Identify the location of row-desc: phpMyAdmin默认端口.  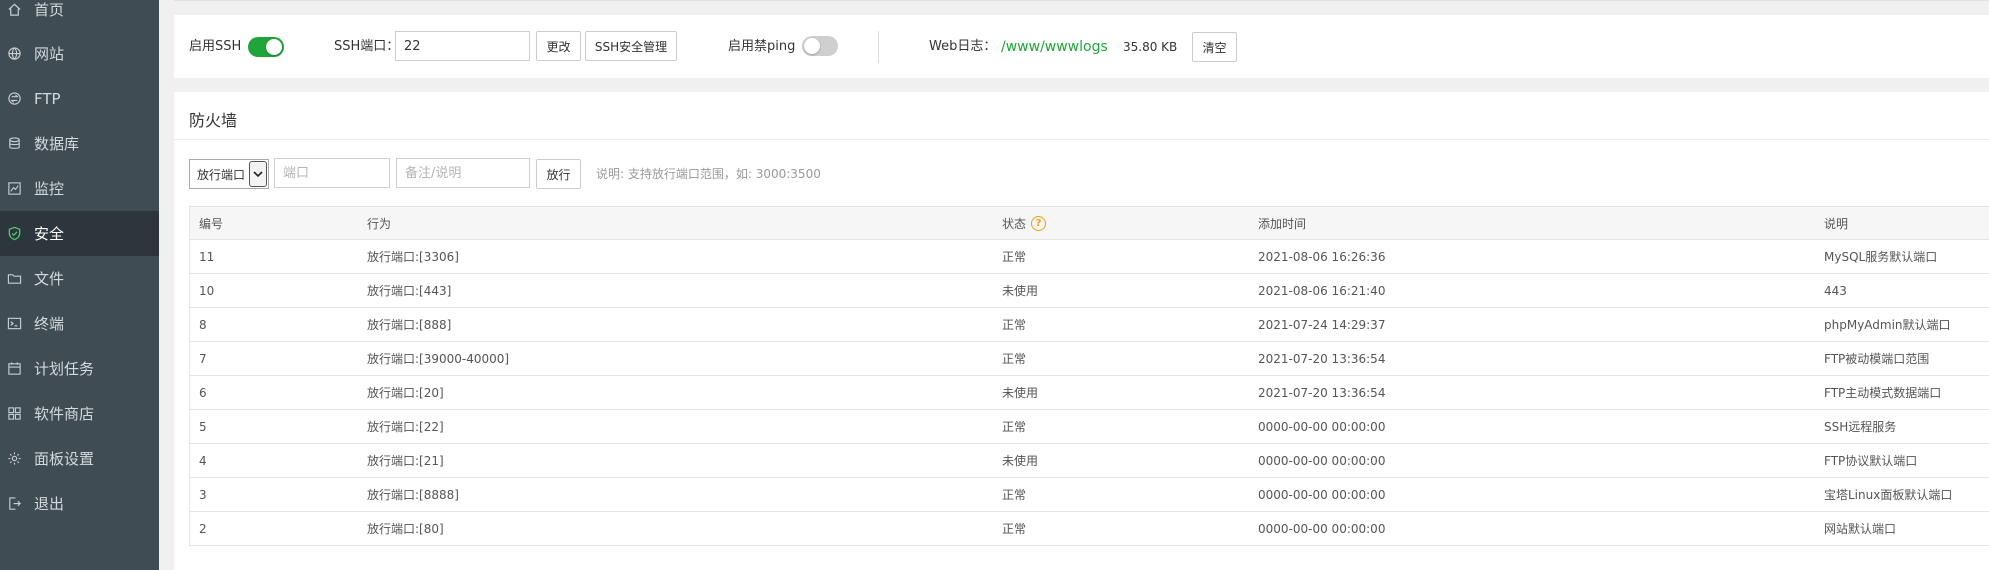
(1887, 324).